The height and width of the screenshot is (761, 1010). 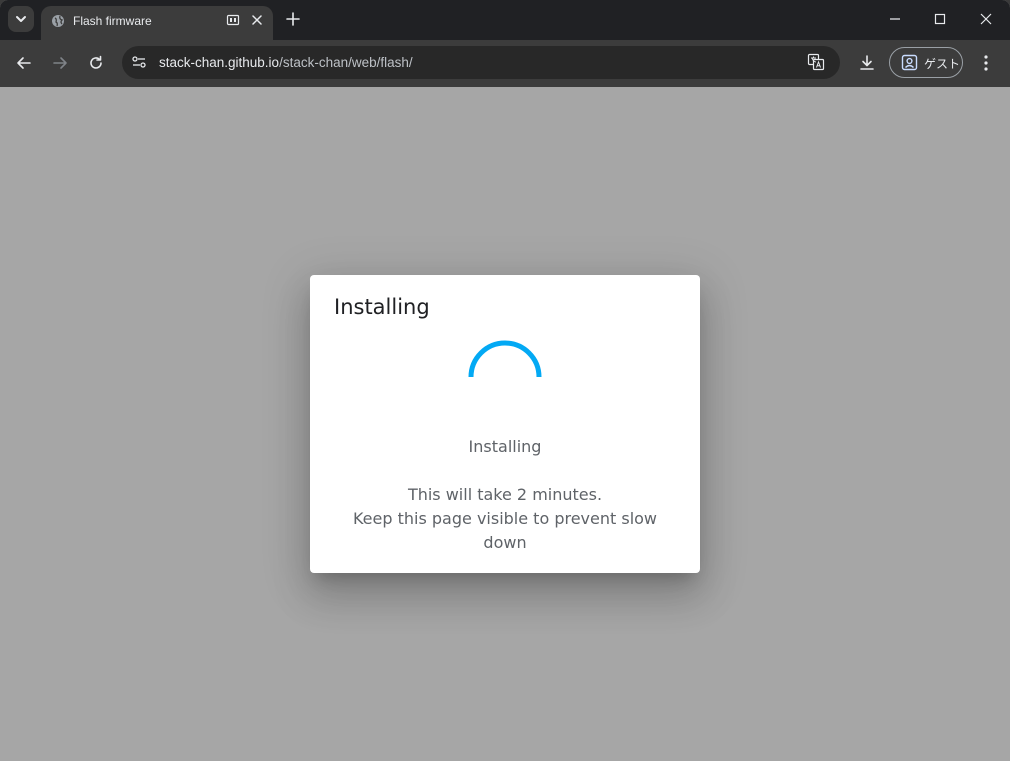 What do you see at coordinates (219, 62) in the screenshot?
I see `url-host: stack-chan.github.io` at bounding box center [219, 62].